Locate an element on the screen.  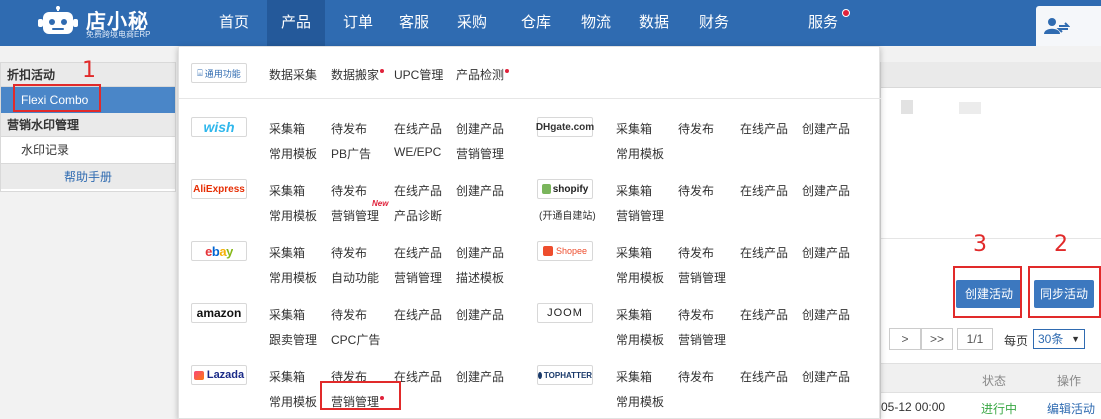
logo: 店小秘 免费跨境电商ERP is located at coordinates (108, 23).